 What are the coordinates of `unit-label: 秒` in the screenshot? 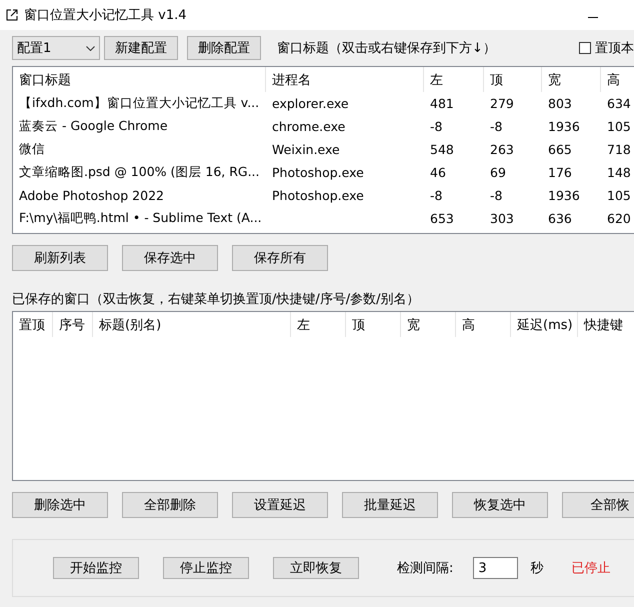 It's located at (537, 568).